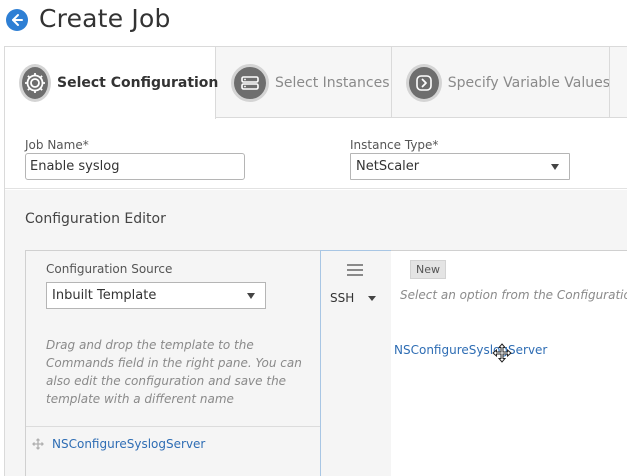  I want to click on server-icon, so click(250, 82).